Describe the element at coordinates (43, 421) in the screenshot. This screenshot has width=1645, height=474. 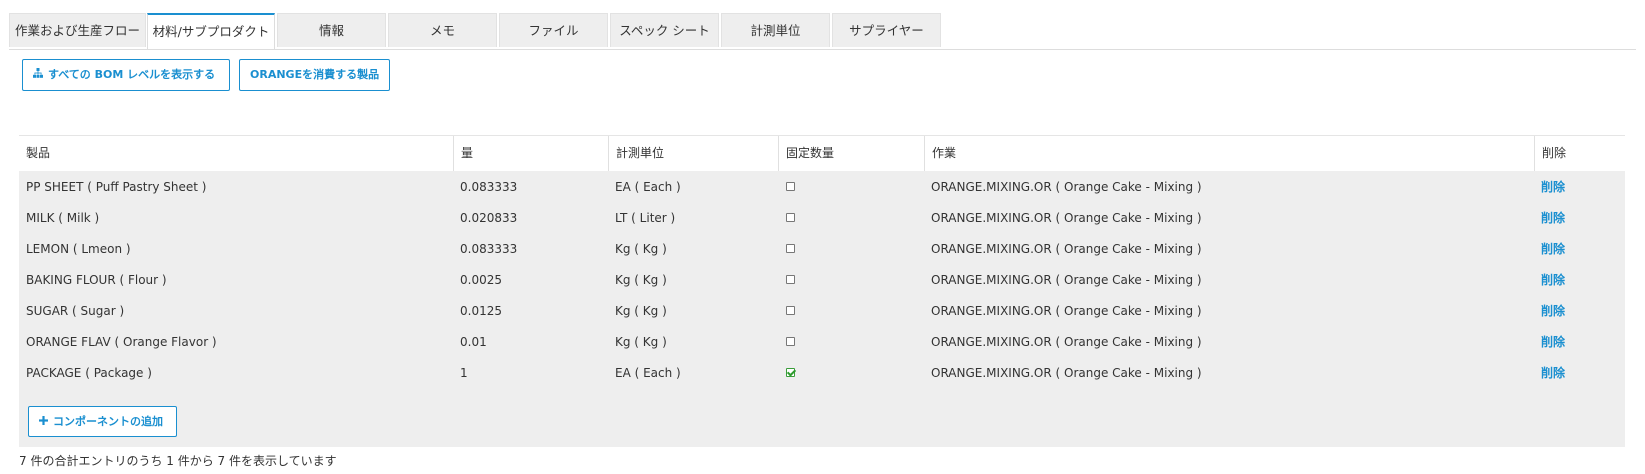
I see `plus-icon` at that location.